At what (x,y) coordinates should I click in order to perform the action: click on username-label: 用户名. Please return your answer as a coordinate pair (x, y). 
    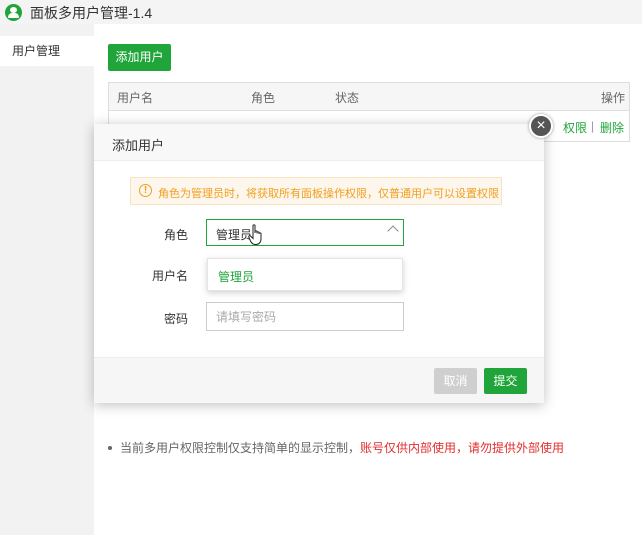
    Looking at the image, I should click on (169, 276).